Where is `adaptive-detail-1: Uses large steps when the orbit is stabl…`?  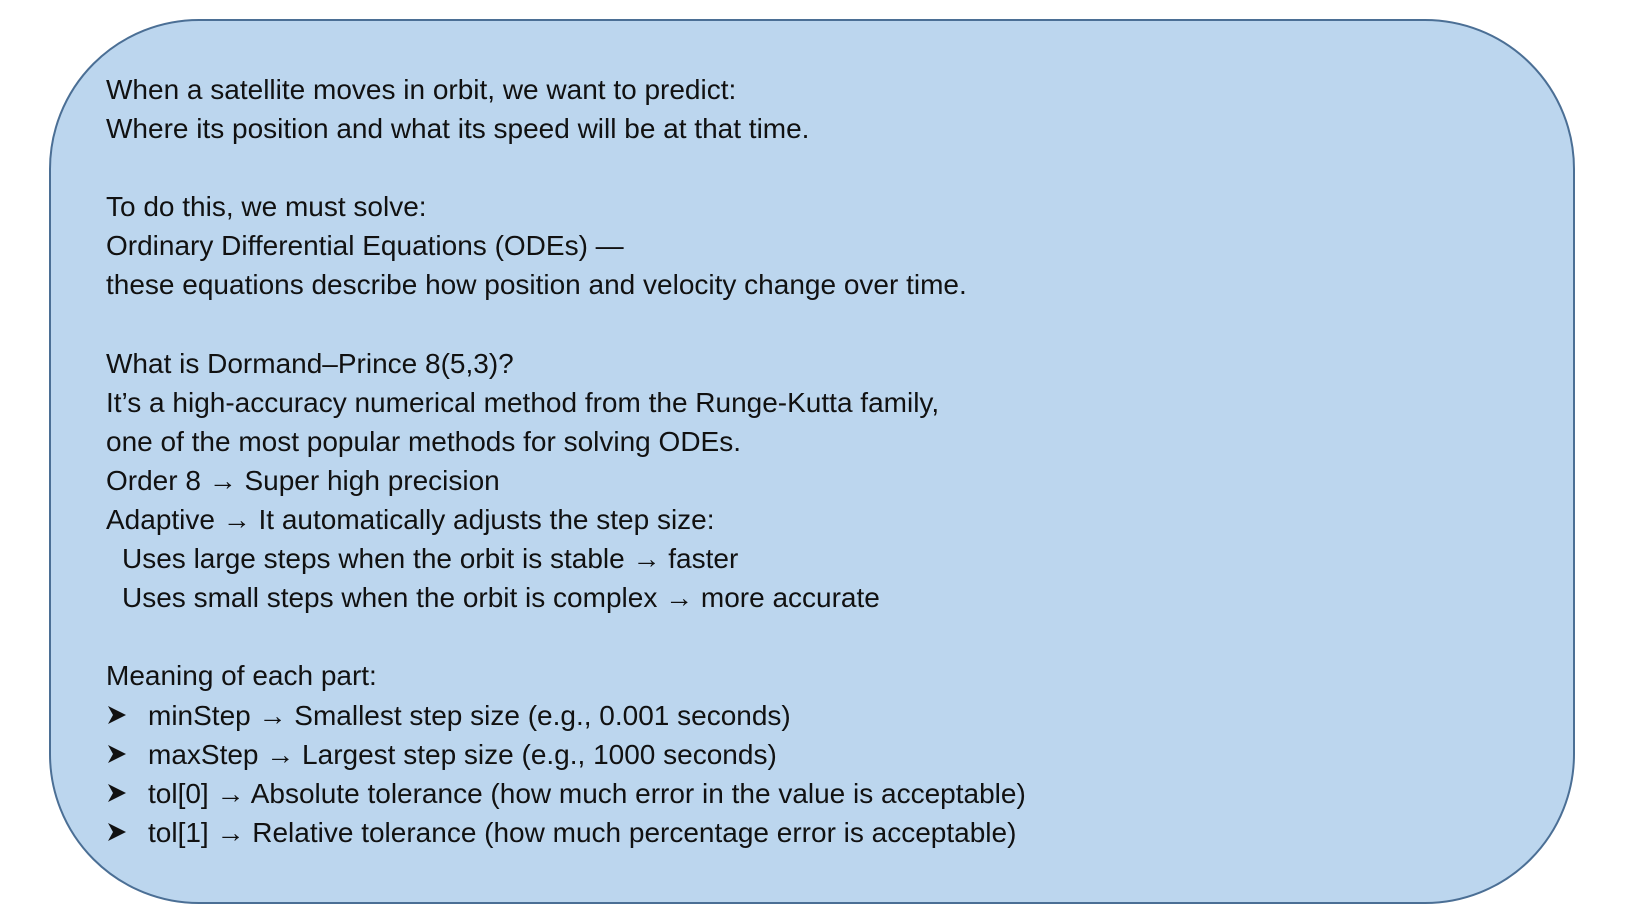 adaptive-detail-1: Uses large steps when the orbit is stabl… is located at coordinates (430, 559).